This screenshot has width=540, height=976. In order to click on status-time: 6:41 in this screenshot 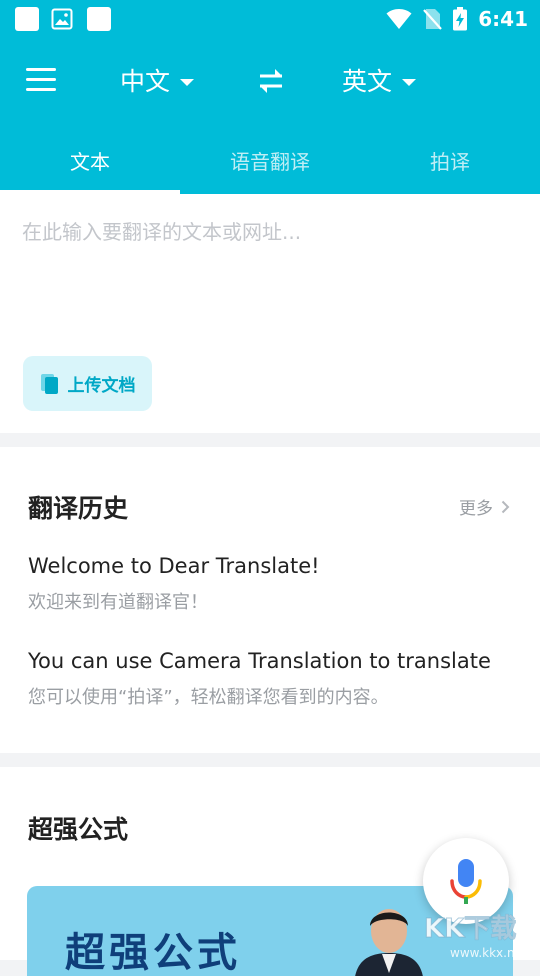, I will do `click(503, 19)`.